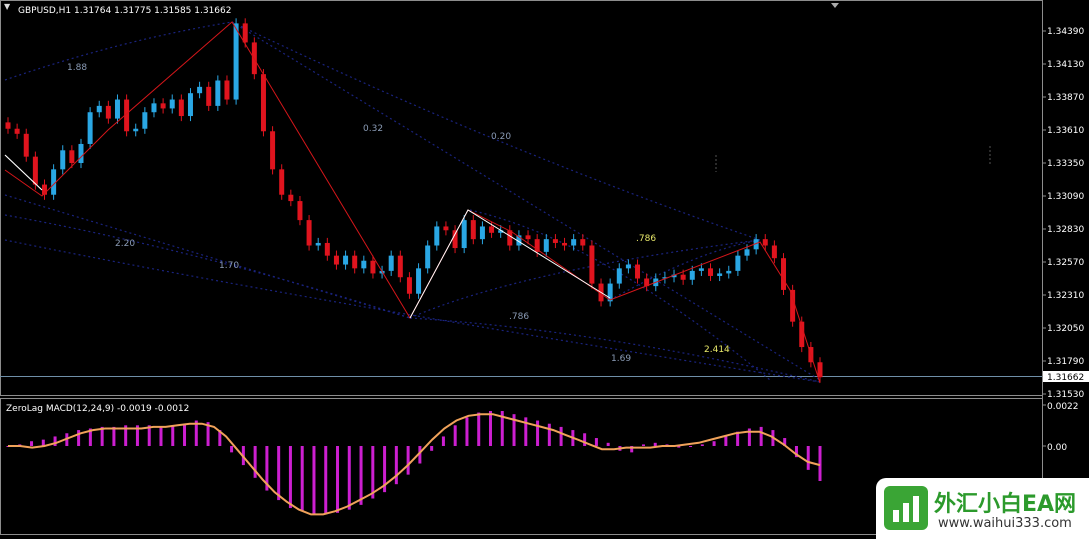  What do you see at coordinates (1005, 523) in the screenshot?
I see `watermark-url: www.waihui333.com` at bounding box center [1005, 523].